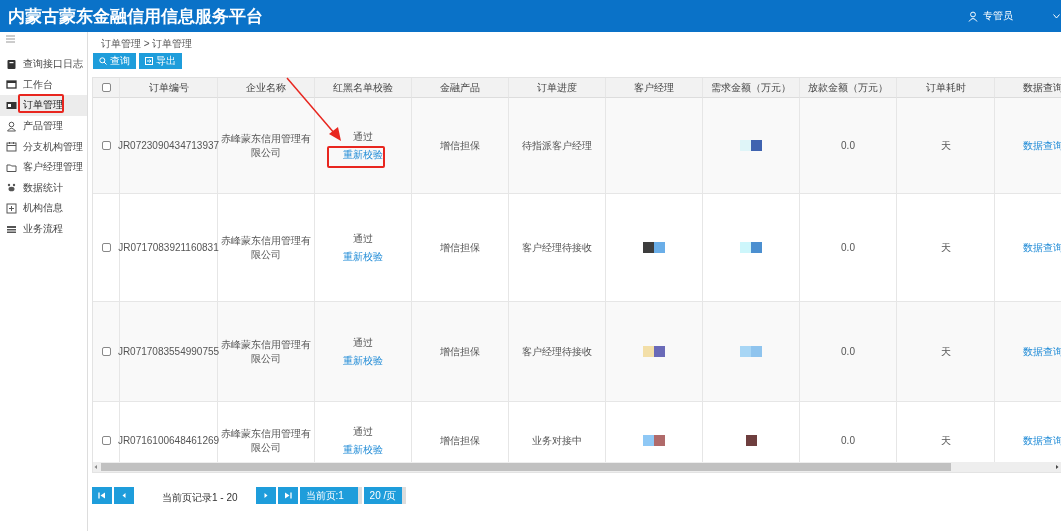 This screenshot has width=1061, height=531. I want to click on column-header: 客户经理, so click(654, 87).